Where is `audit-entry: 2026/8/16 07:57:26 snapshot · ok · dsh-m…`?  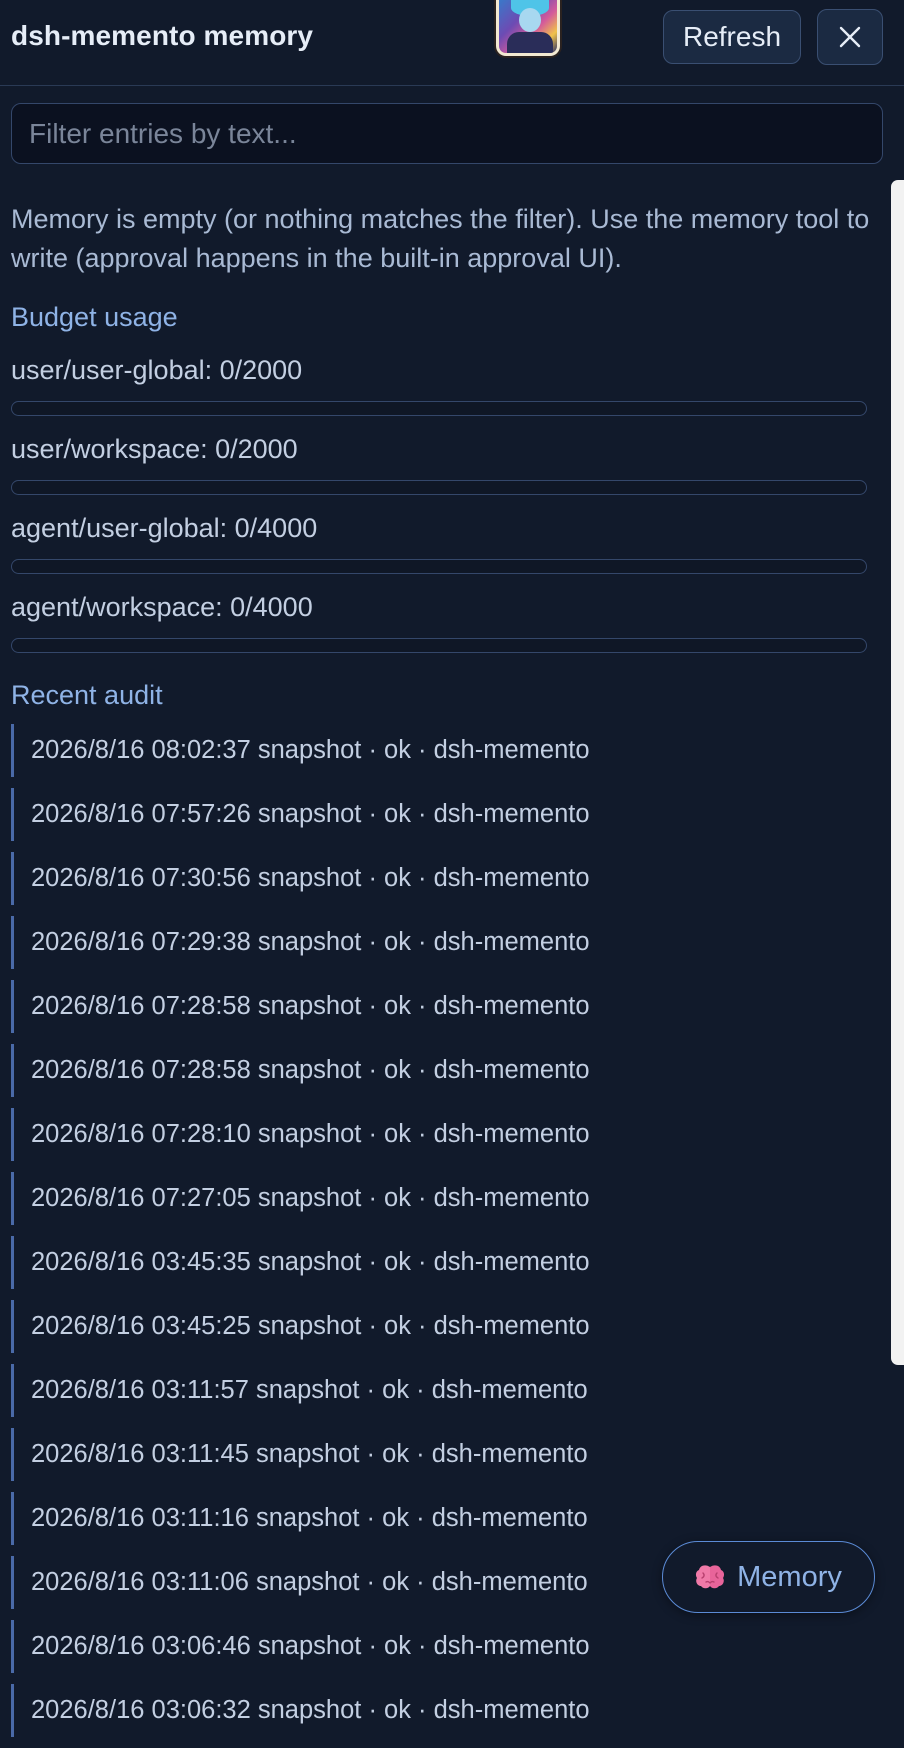
audit-entry: 2026/8/16 07:57:26 snapshot · ok · dsh-m… is located at coordinates (441, 814).